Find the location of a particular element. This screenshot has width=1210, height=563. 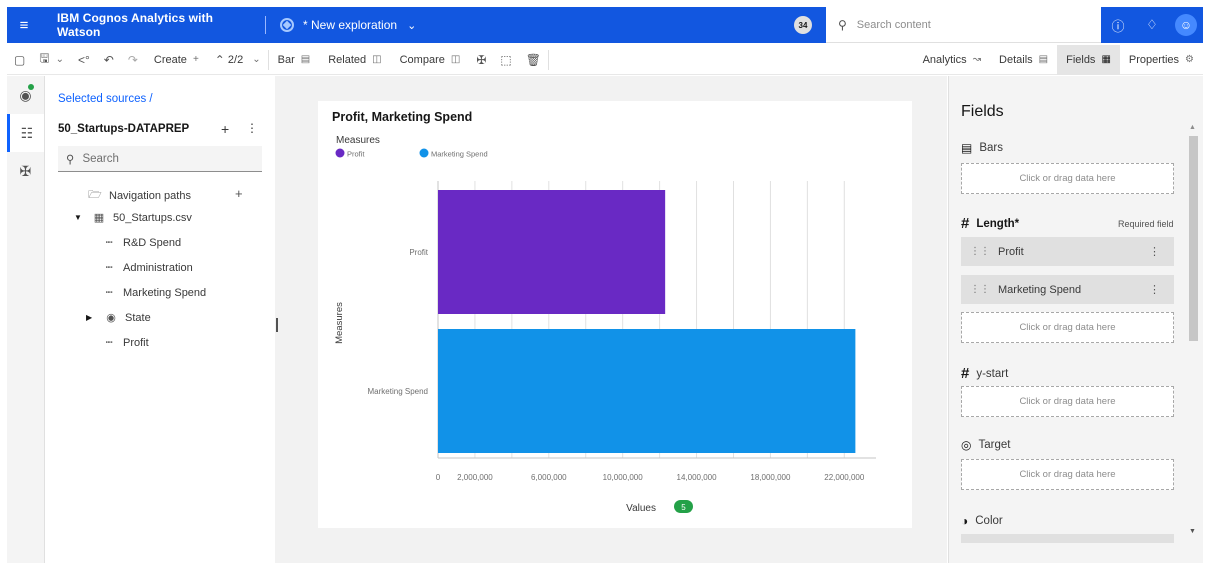

user-avatar-icon: ☺ is located at coordinates (1186, 25).